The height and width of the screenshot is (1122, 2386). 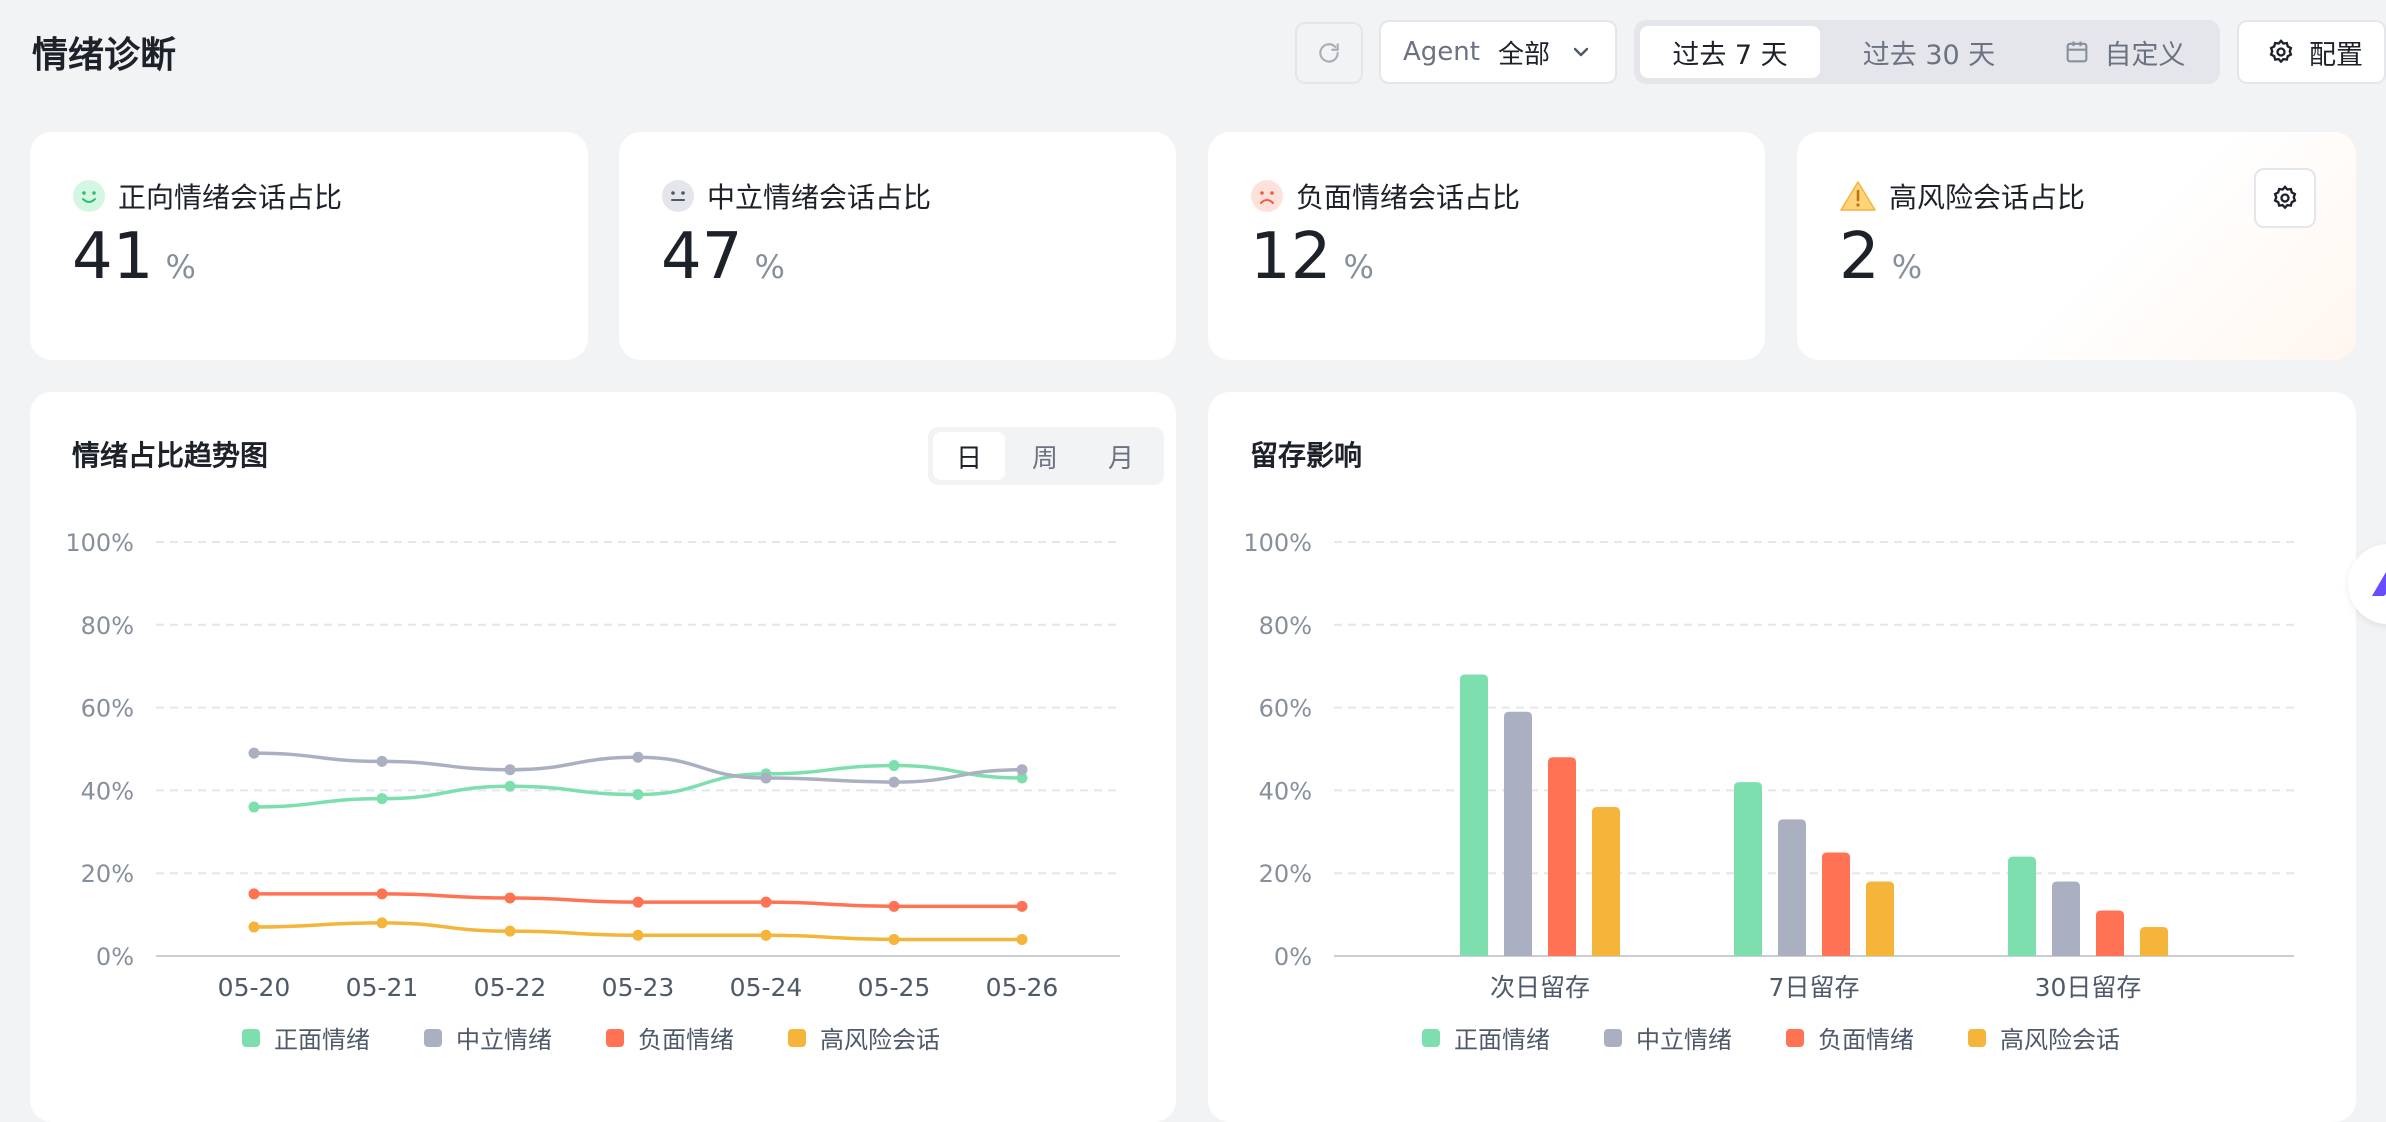 I want to click on range-custom-label: 自定义, so click(x=2145, y=55).